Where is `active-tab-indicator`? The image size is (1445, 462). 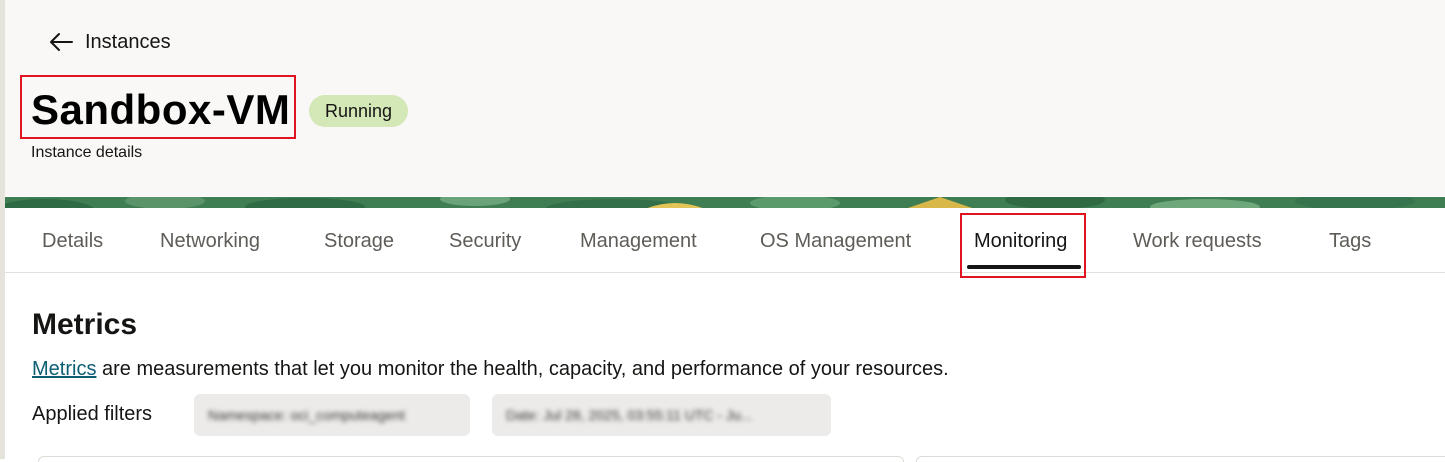 active-tab-indicator is located at coordinates (1024, 267).